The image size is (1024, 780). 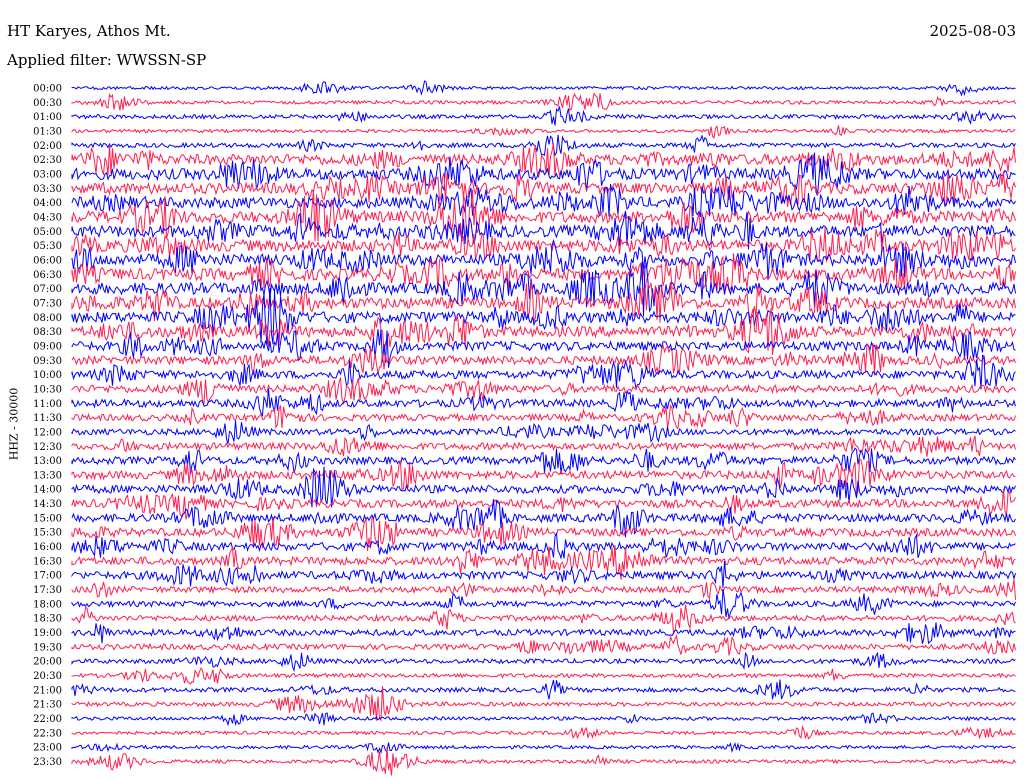 What do you see at coordinates (47, 389) in the screenshot?
I see `time-label: 10:30` at bounding box center [47, 389].